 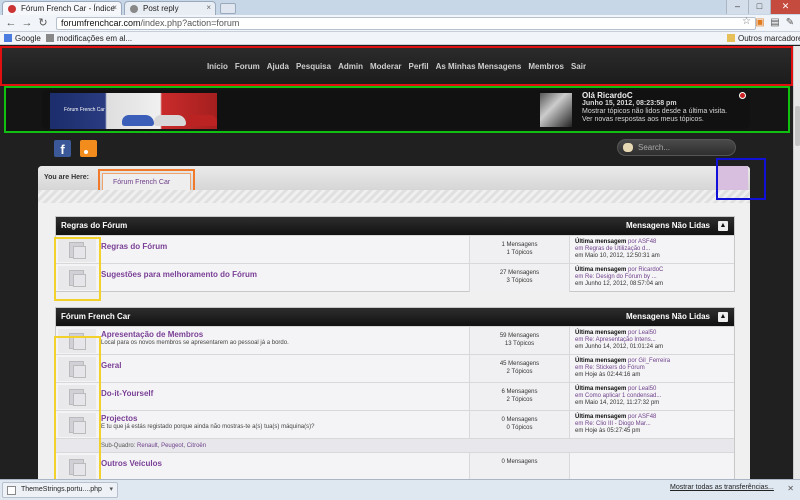 What do you see at coordinates (578, 66) in the screenshot?
I see `nav-sair: Sair` at bounding box center [578, 66].